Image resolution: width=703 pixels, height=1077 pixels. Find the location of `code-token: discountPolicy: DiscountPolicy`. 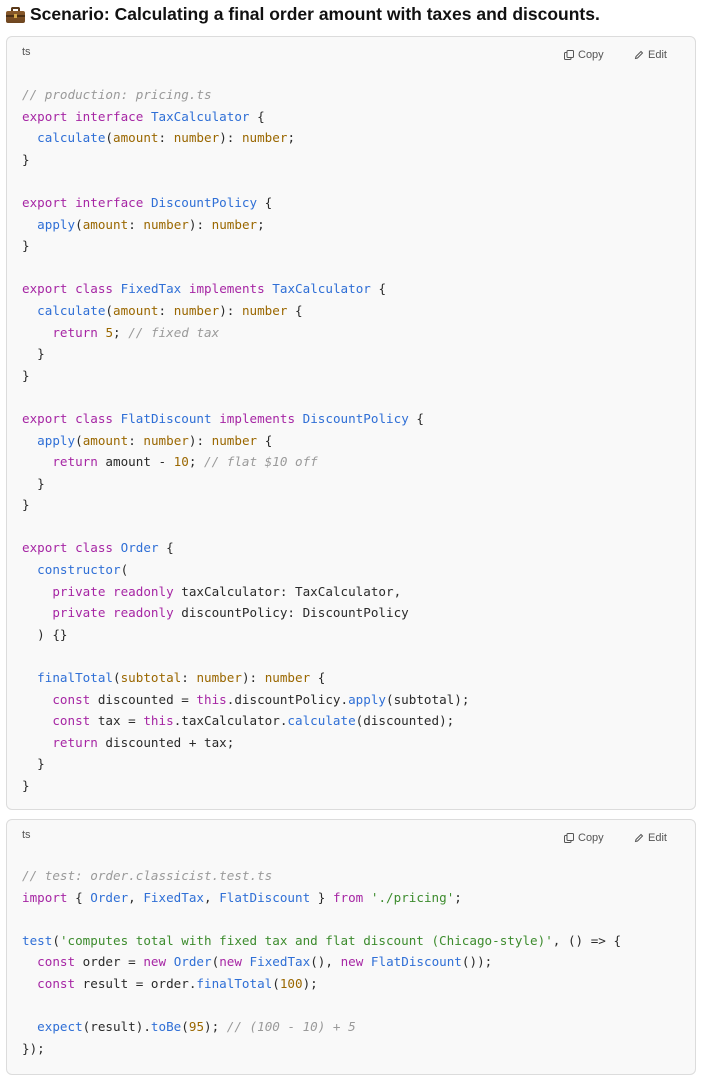

code-token: discountPolicy: DiscountPolicy is located at coordinates (291, 613).